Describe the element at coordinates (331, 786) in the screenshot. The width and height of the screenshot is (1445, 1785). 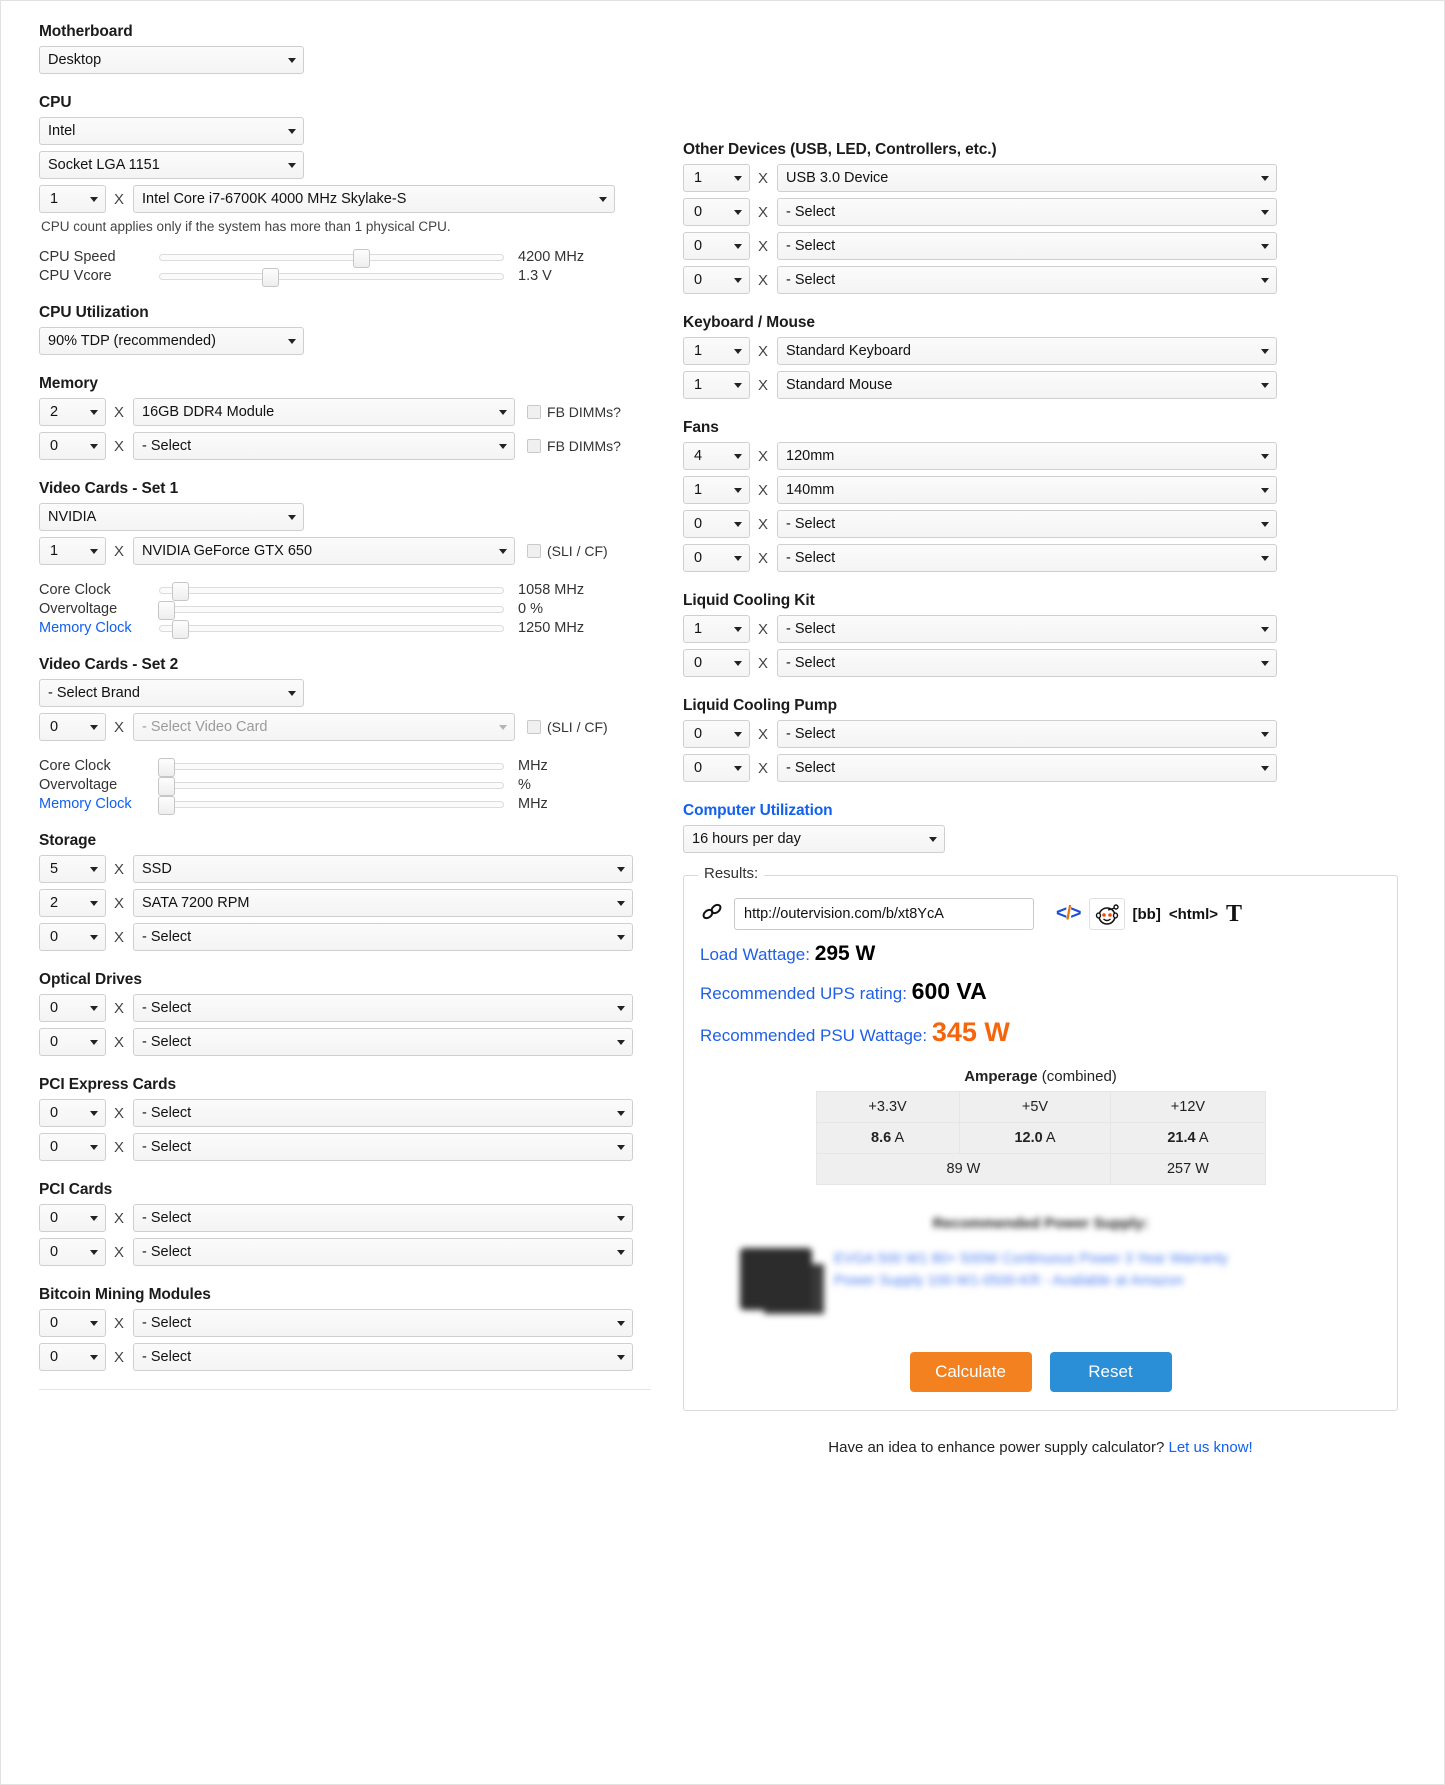
I see `video2-overvoltage-slider` at that location.